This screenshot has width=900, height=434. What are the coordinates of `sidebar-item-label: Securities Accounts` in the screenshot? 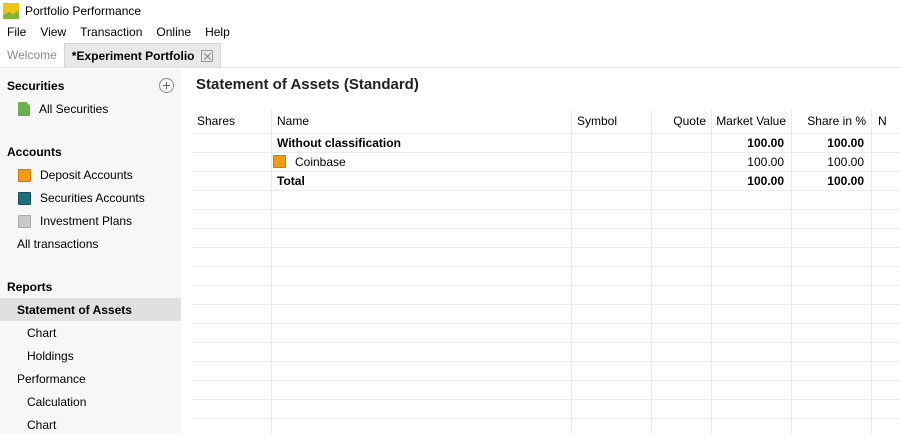 It's located at (92, 198).